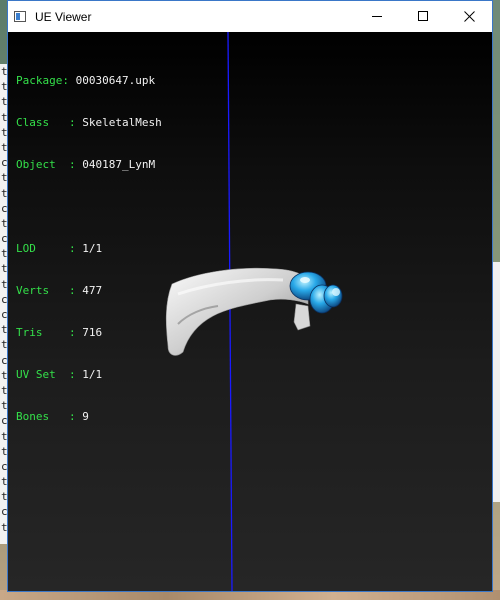 This screenshot has width=500, height=600. I want to click on close-button, so click(469, 16).